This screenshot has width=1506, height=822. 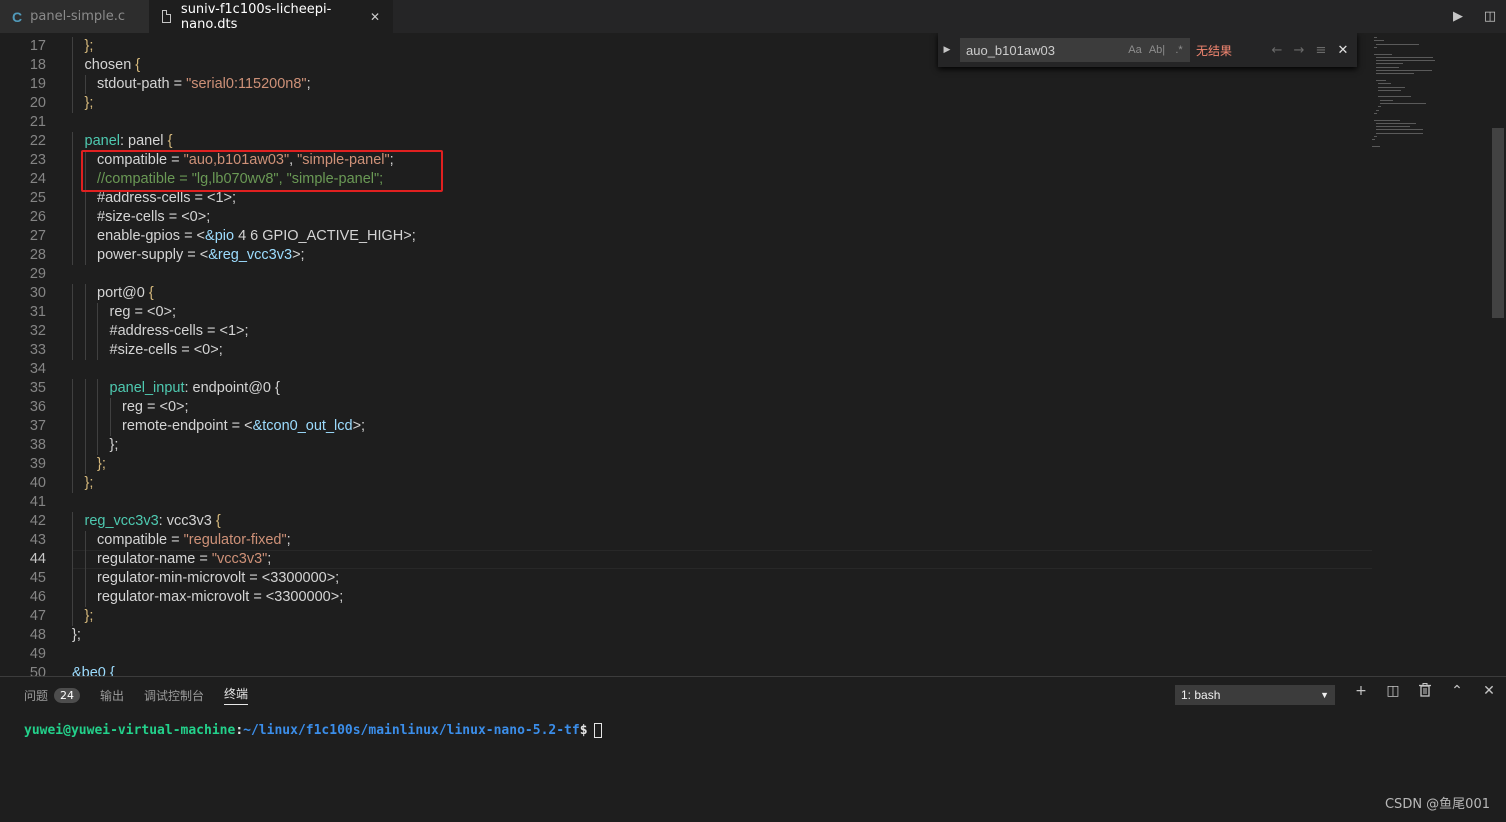 I want to click on code-token: panel_input, so click(x=147, y=388).